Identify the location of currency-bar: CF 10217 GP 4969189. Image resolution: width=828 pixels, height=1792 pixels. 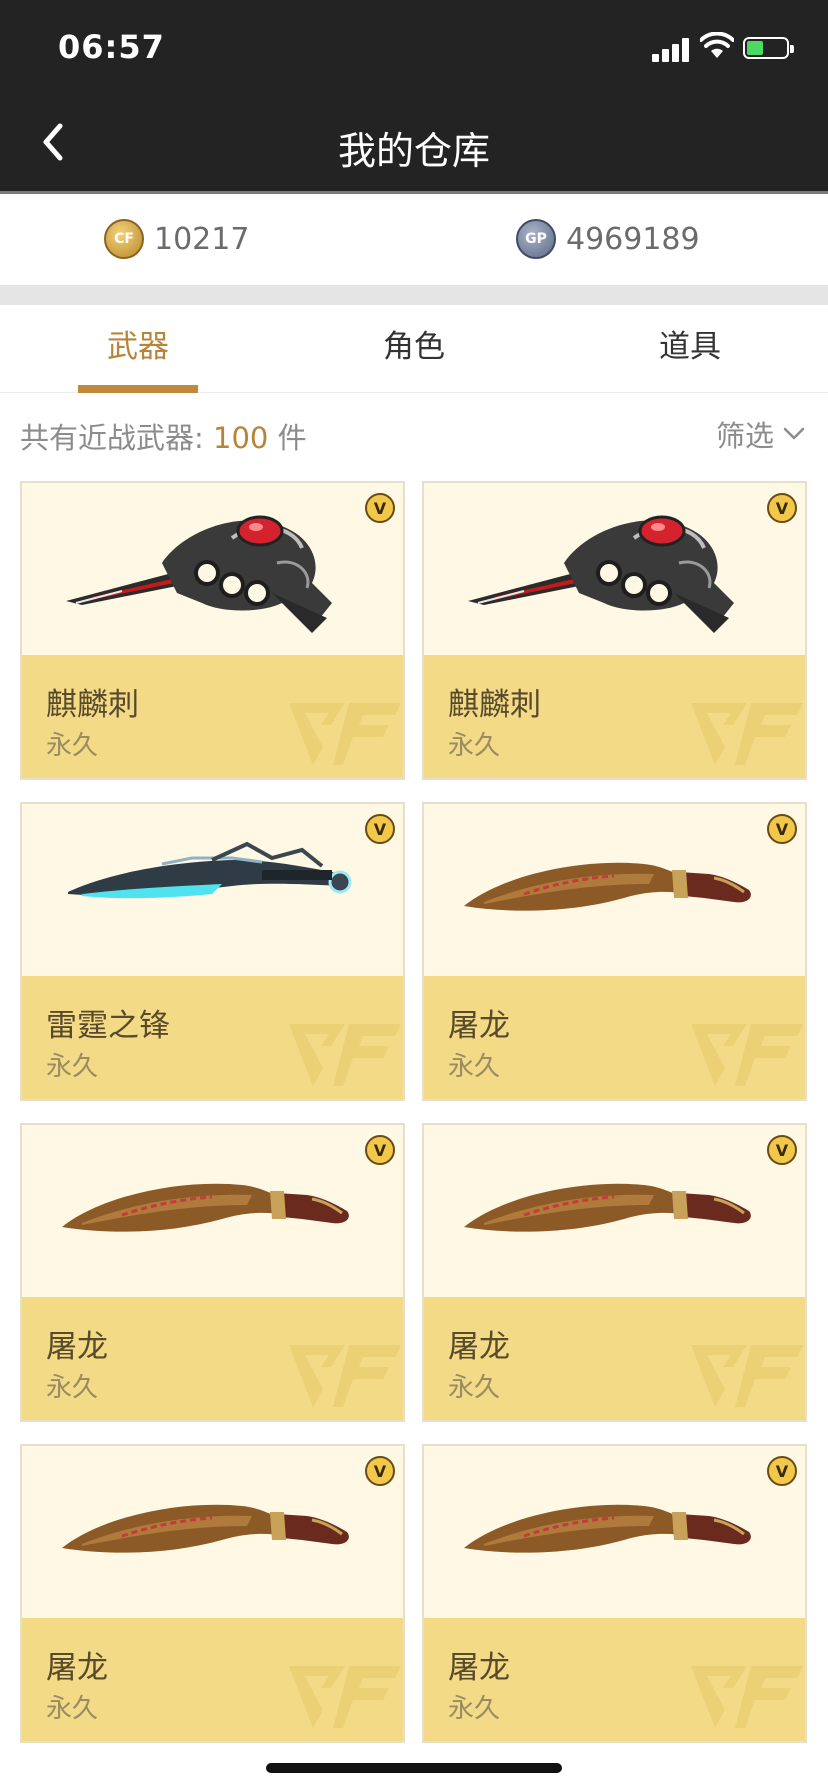
(414, 241).